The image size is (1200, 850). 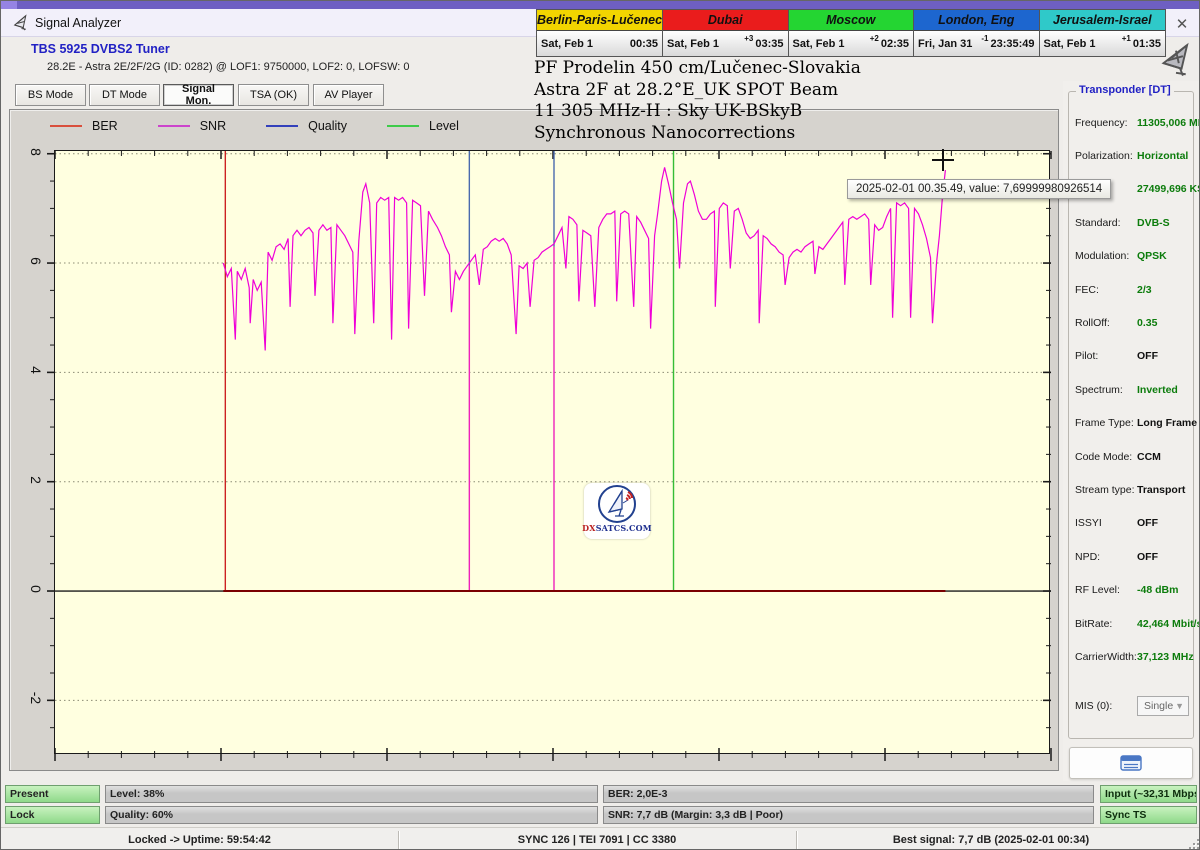 What do you see at coordinates (1192, 842) in the screenshot?
I see `resize-grip` at bounding box center [1192, 842].